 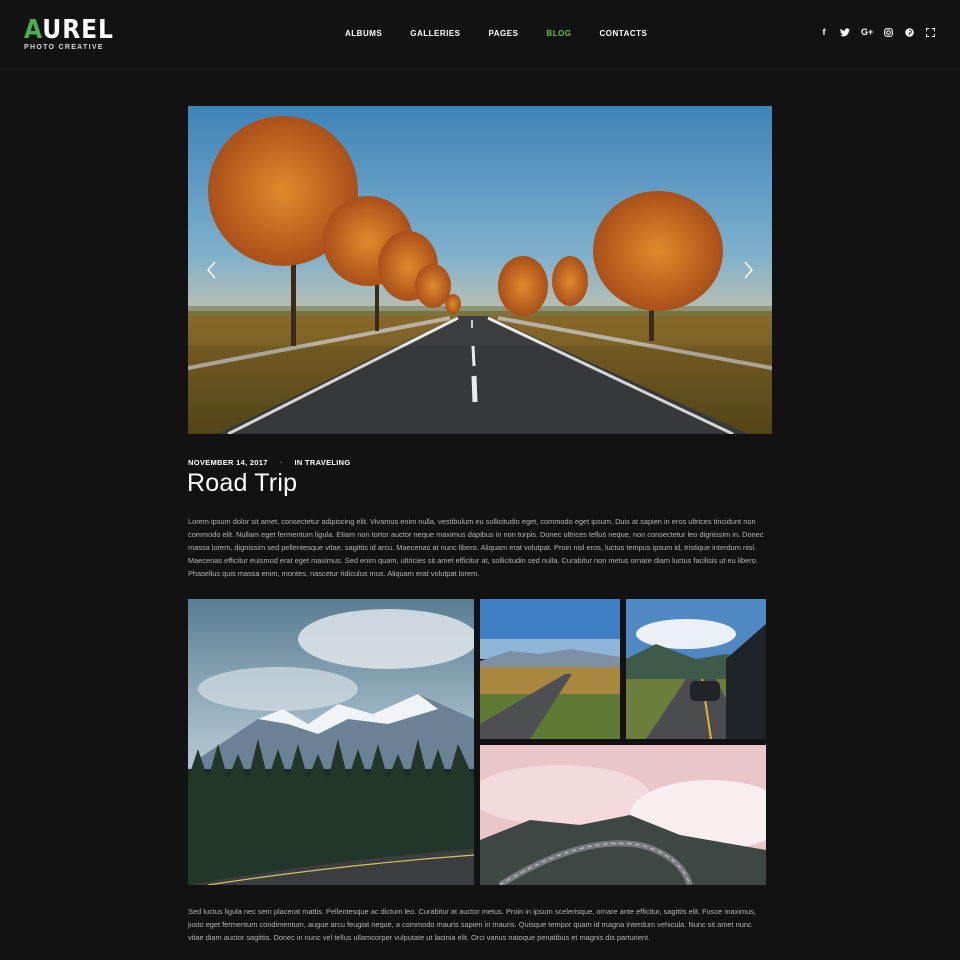 What do you see at coordinates (845, 32) in the screenshot?
I see `twitter-icon` at bounding box center [845, 32].